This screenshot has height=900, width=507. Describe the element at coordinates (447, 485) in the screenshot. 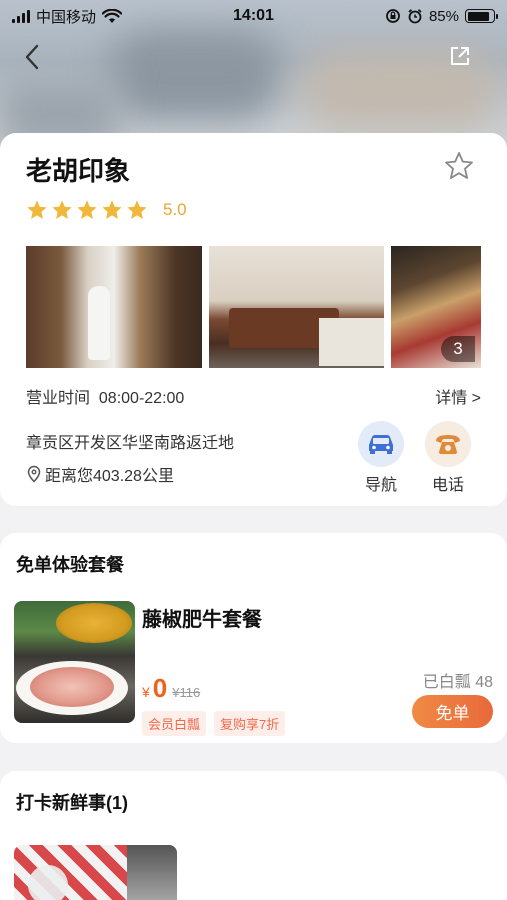

I see `call-label: 电话` at that location.